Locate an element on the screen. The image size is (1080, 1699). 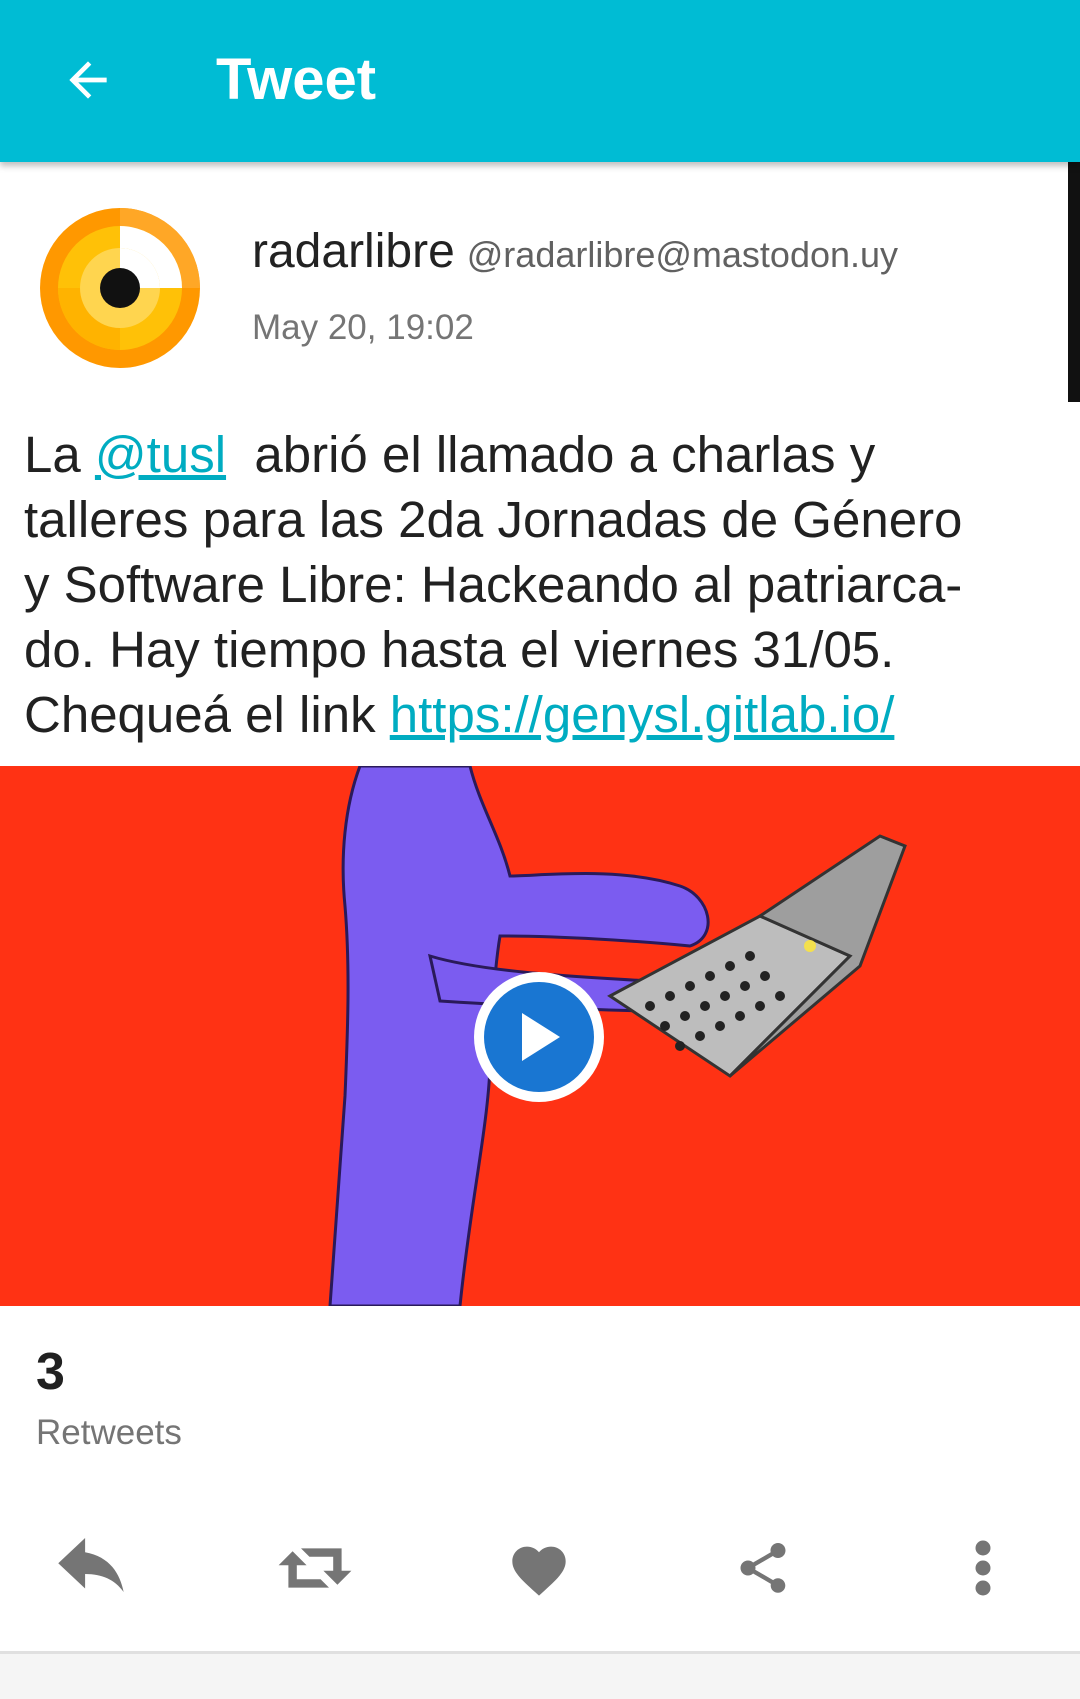
more-button is located at coordinates (983, 1570).